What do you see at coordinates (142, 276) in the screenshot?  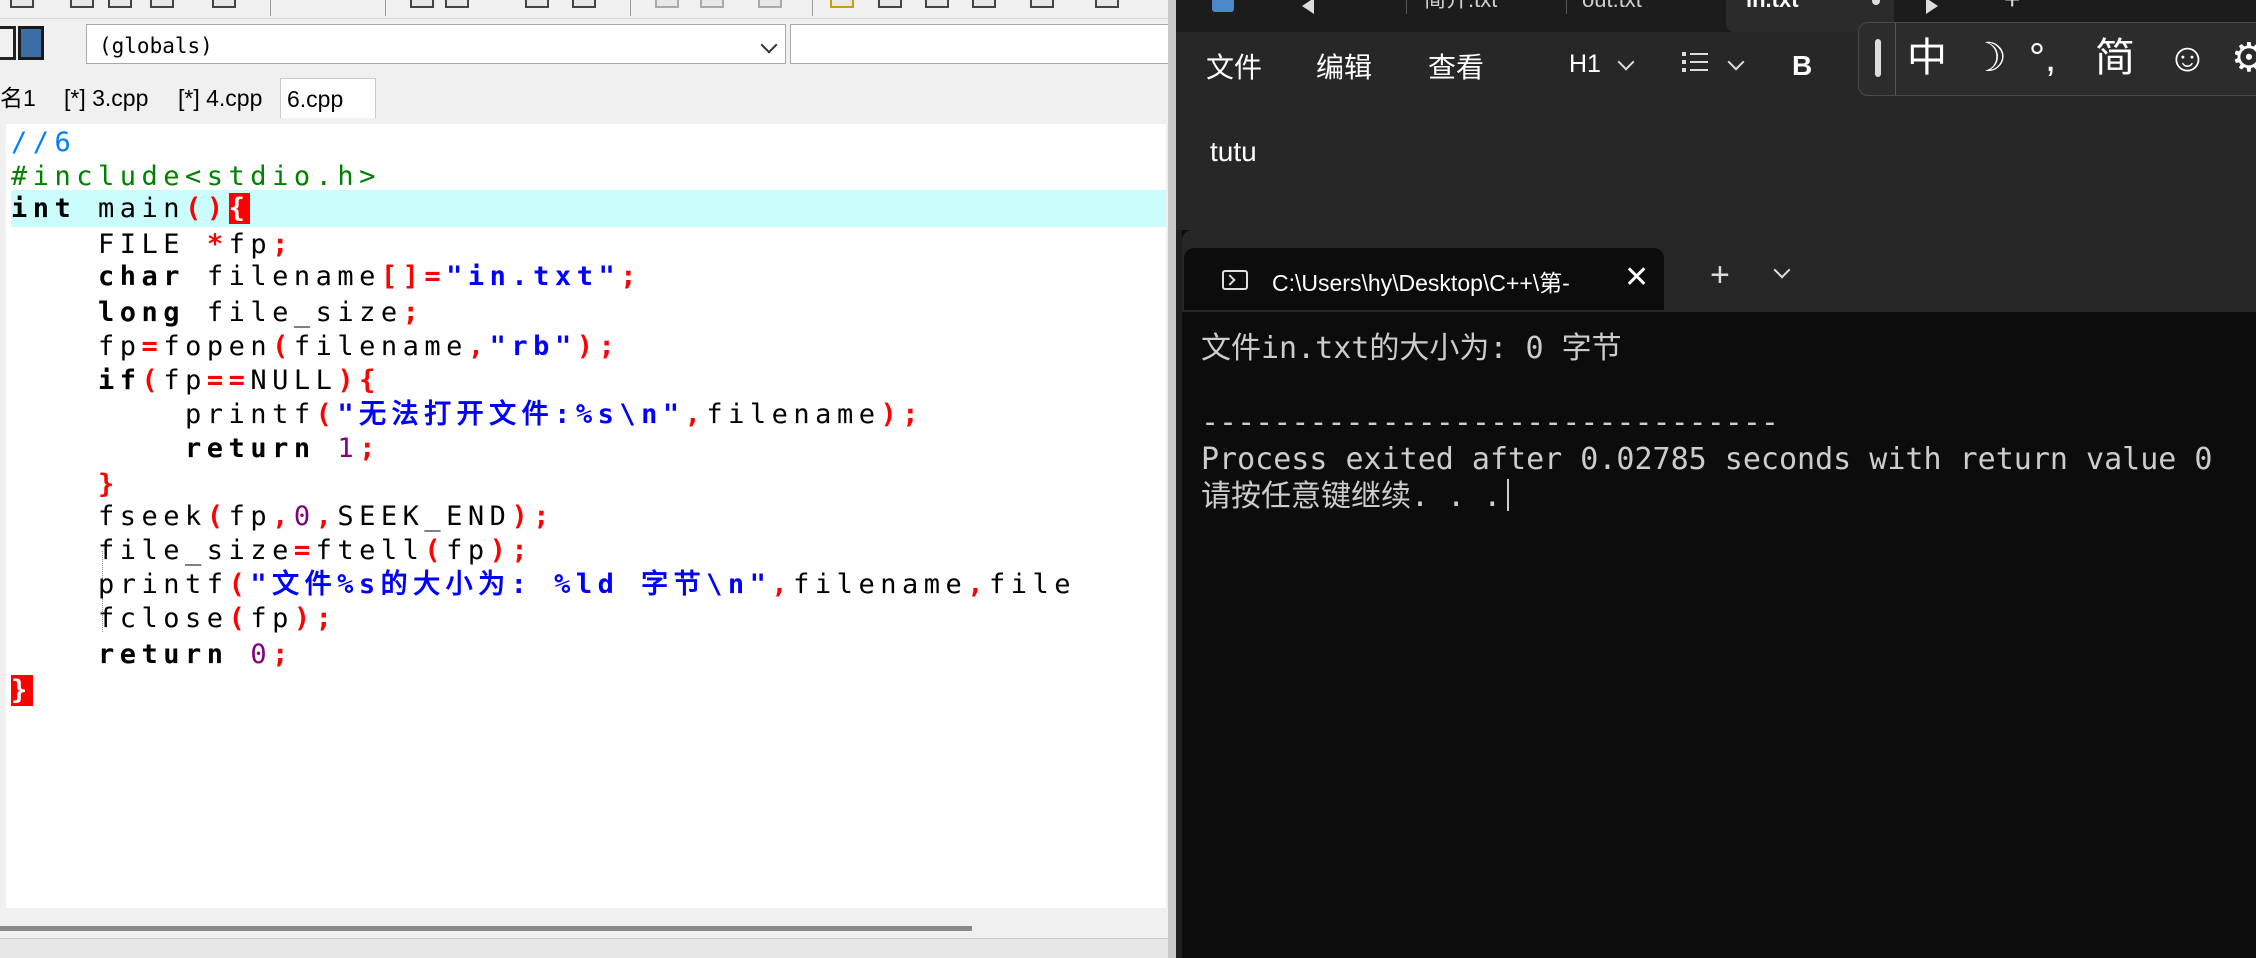 I see `code-token: char` at bounding box center [142, 276].